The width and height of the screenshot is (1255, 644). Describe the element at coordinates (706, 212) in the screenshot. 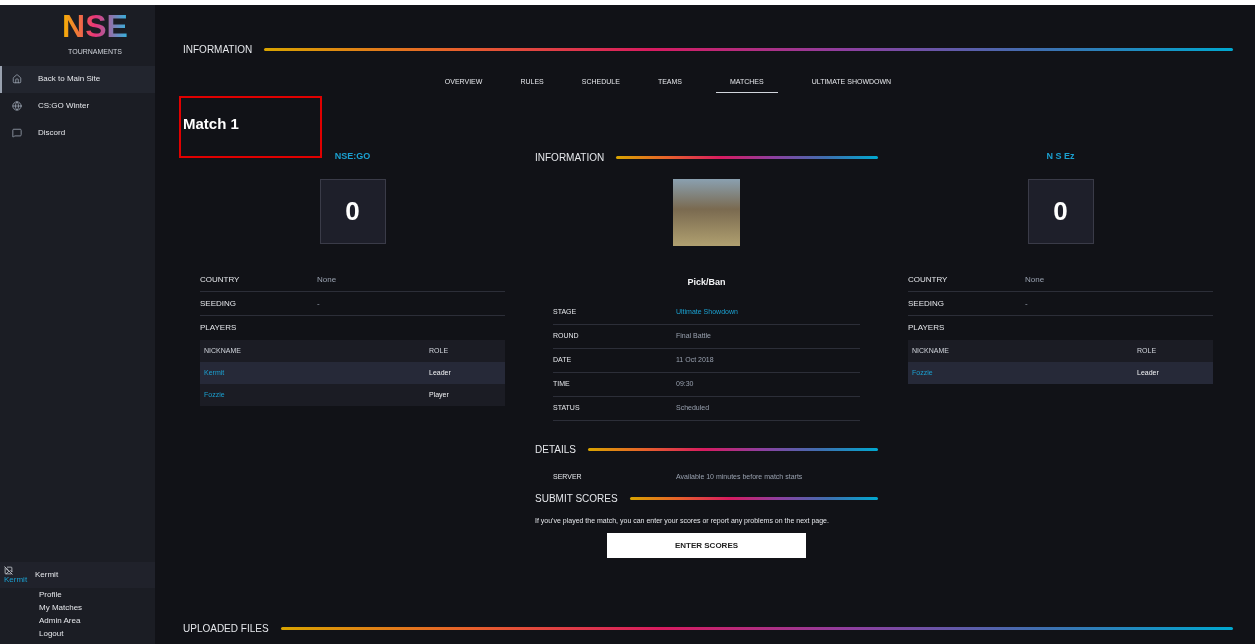

I see `map-photo-placeholder` at that location.